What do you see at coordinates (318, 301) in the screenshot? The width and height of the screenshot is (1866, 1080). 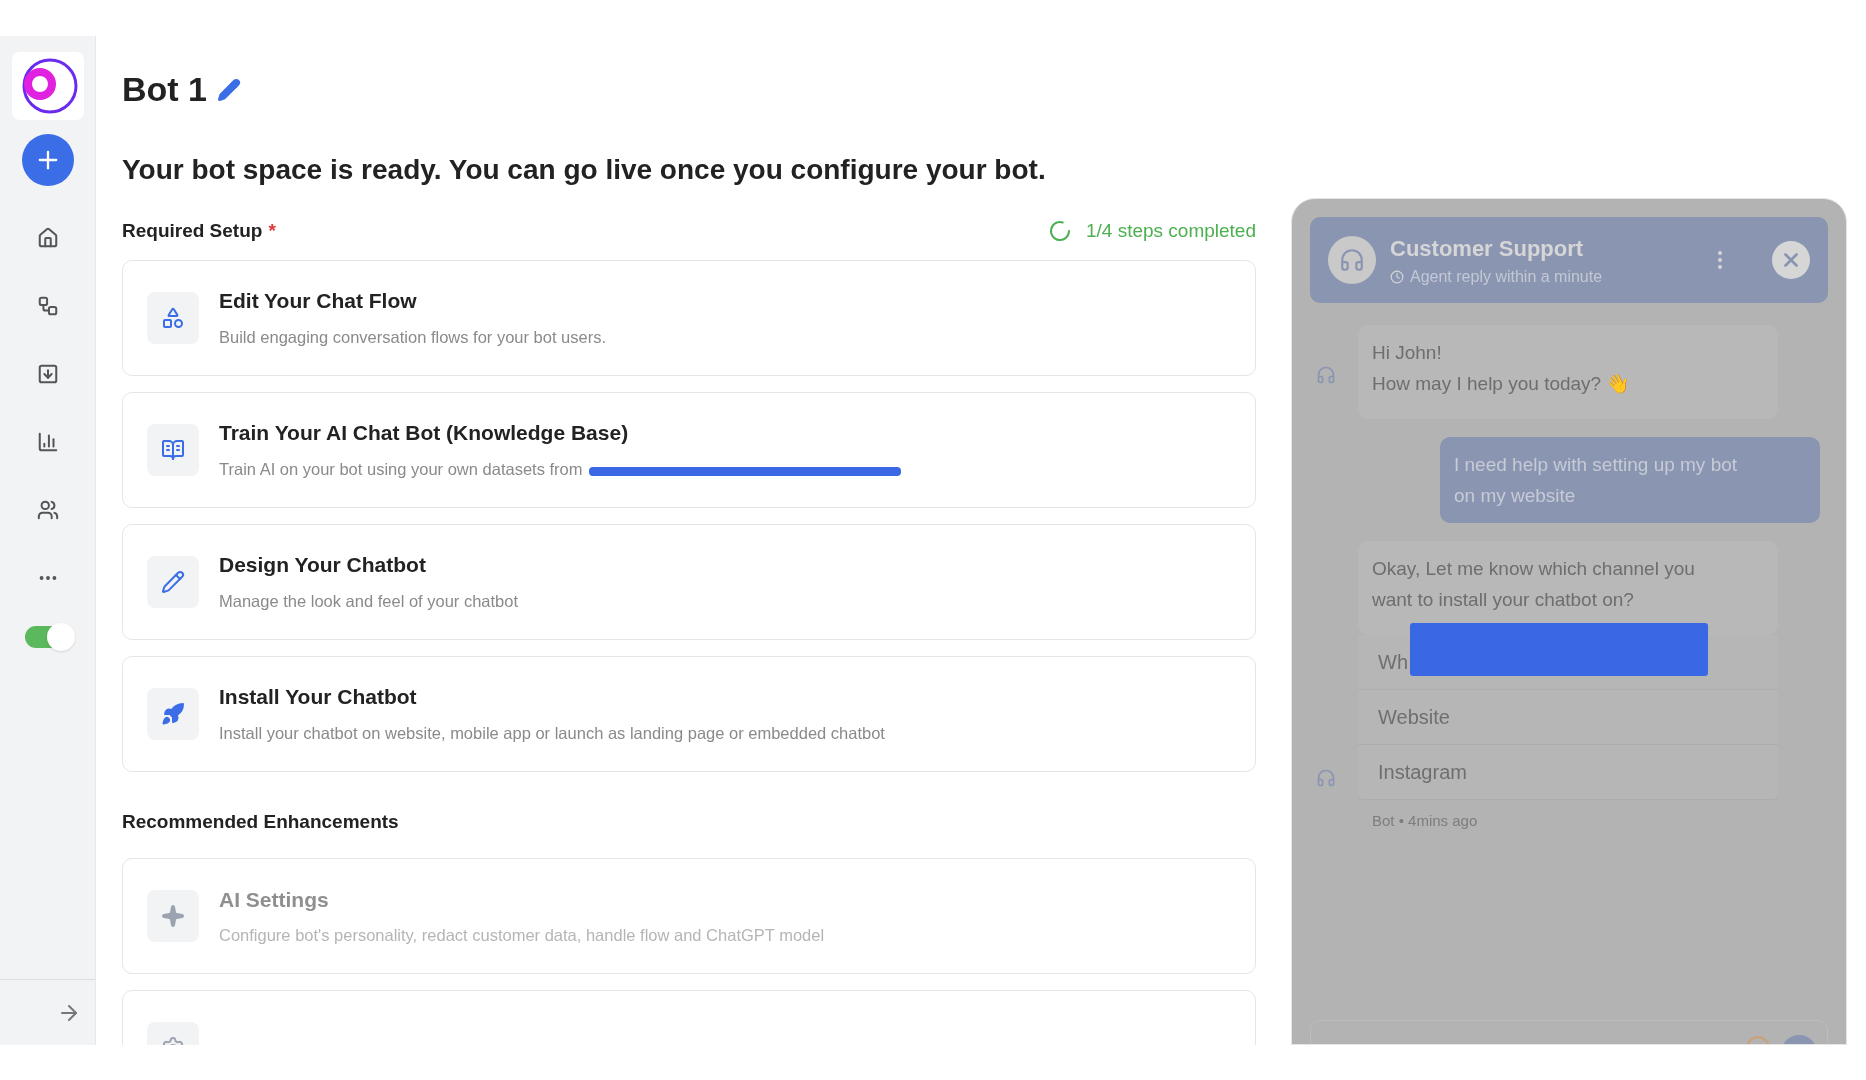 I see `step-title: Edit Your Chat Flow` at bounding box center [318, 301].